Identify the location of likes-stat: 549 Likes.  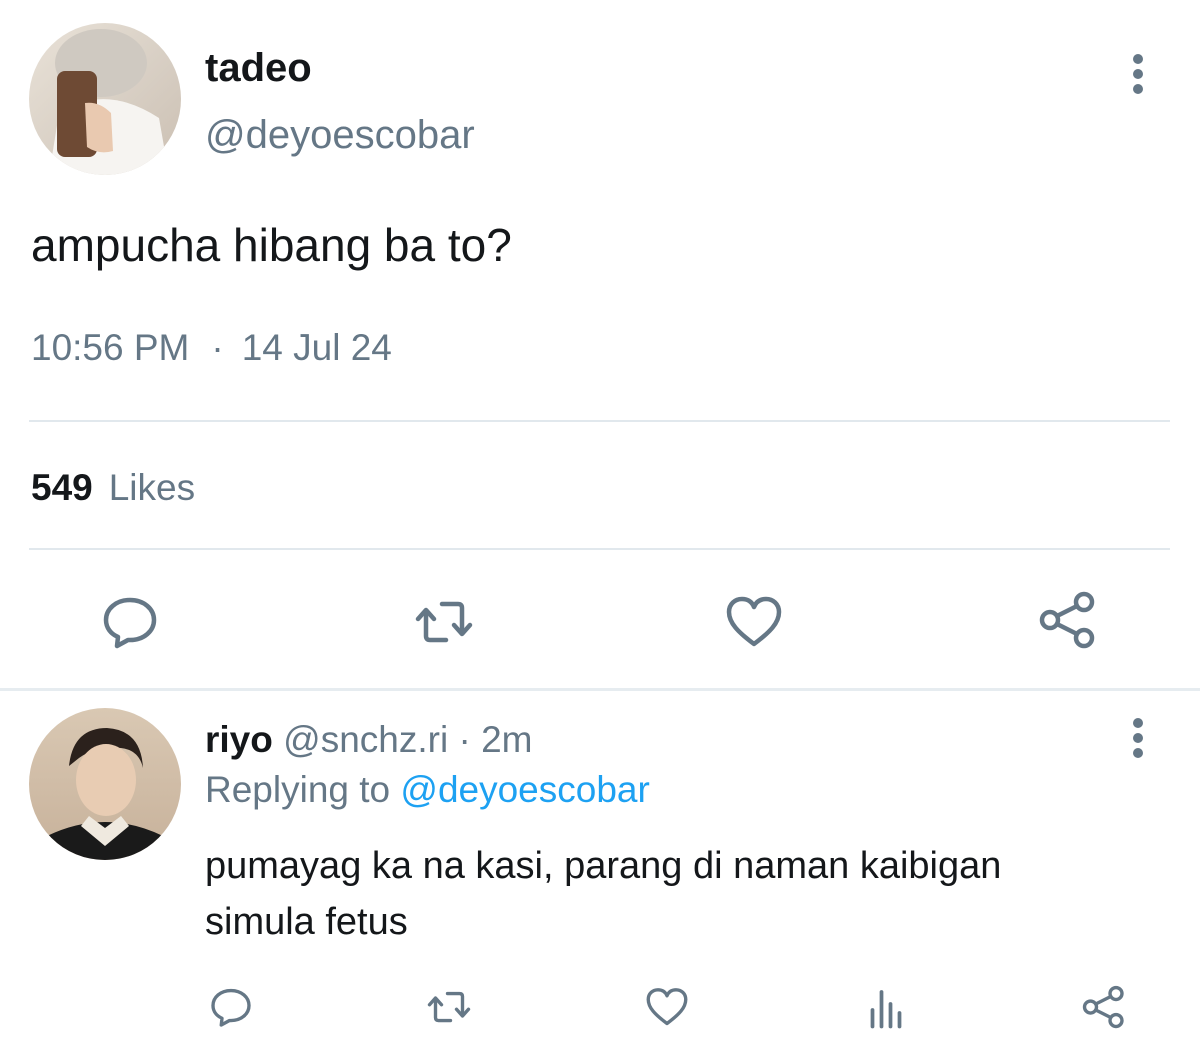
(113, 488).